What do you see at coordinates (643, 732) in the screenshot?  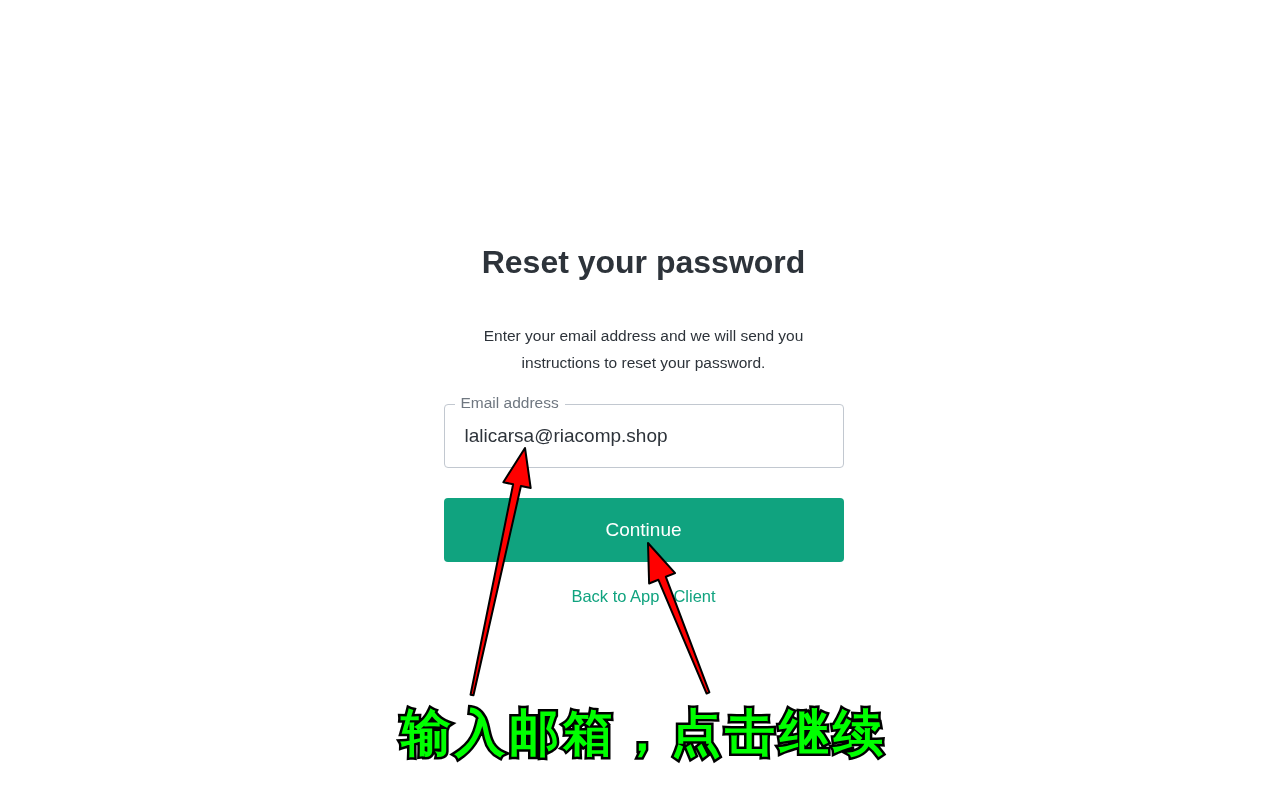 I see `annotation-caption: 输入邮箱，点击继续` at bounding box center [643, 732].